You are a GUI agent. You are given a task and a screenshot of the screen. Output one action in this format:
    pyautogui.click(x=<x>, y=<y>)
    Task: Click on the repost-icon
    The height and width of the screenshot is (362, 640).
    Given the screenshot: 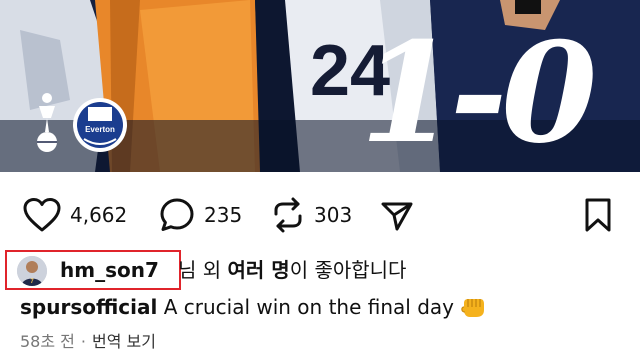 What is the action you would take?
    pyautogui.click(x=288, y=215)
    